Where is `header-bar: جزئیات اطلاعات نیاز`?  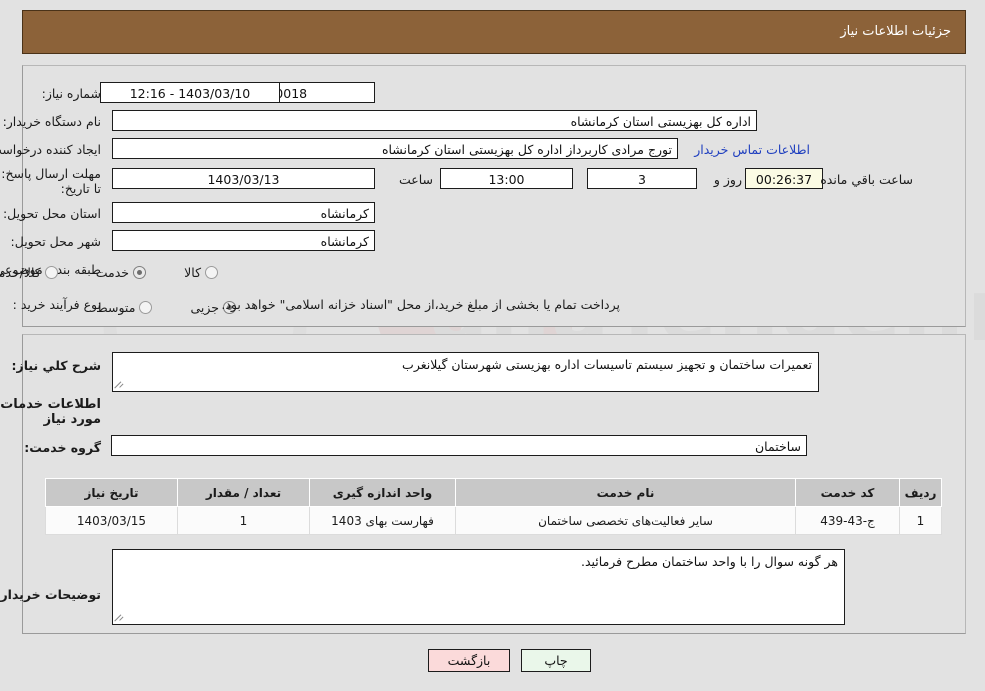
header-bar: جزئیات اطلاعات نیاز is located at coordinates (494, 32).